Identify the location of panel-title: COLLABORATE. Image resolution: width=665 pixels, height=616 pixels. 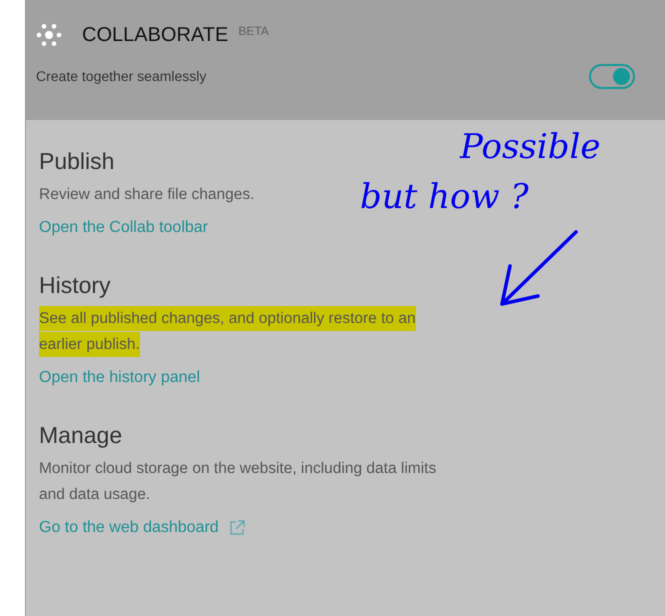
(155, 35).